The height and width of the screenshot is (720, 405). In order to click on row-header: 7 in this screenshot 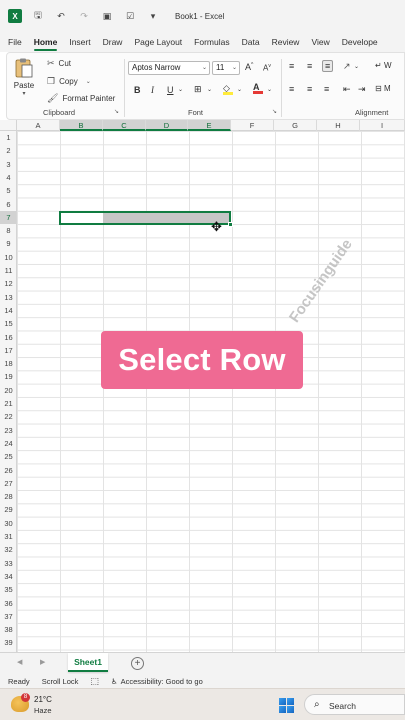, I will do `click(8, 217)`.